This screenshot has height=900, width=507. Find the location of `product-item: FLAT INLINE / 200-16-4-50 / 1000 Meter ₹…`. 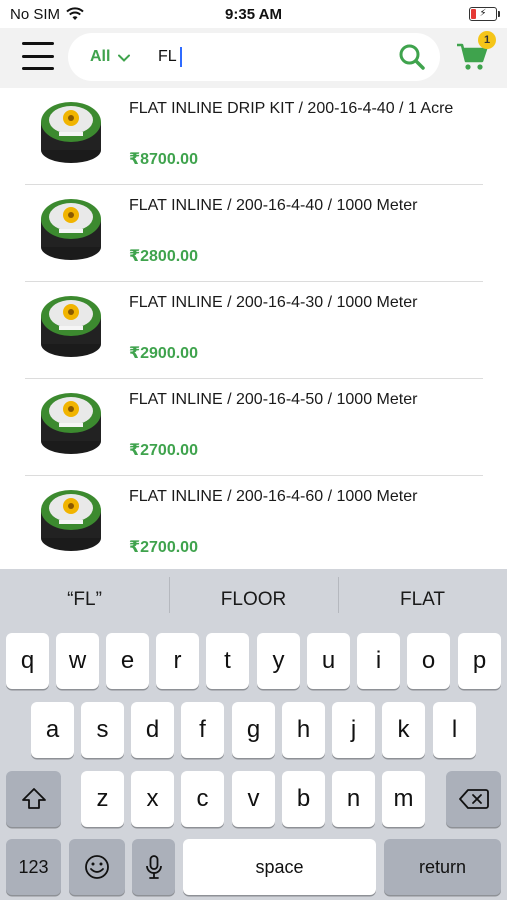

product-item: FLAT INLINE / 200-16-4-50 / 1000 Meter ₹… is located at coordinates (254, 427).